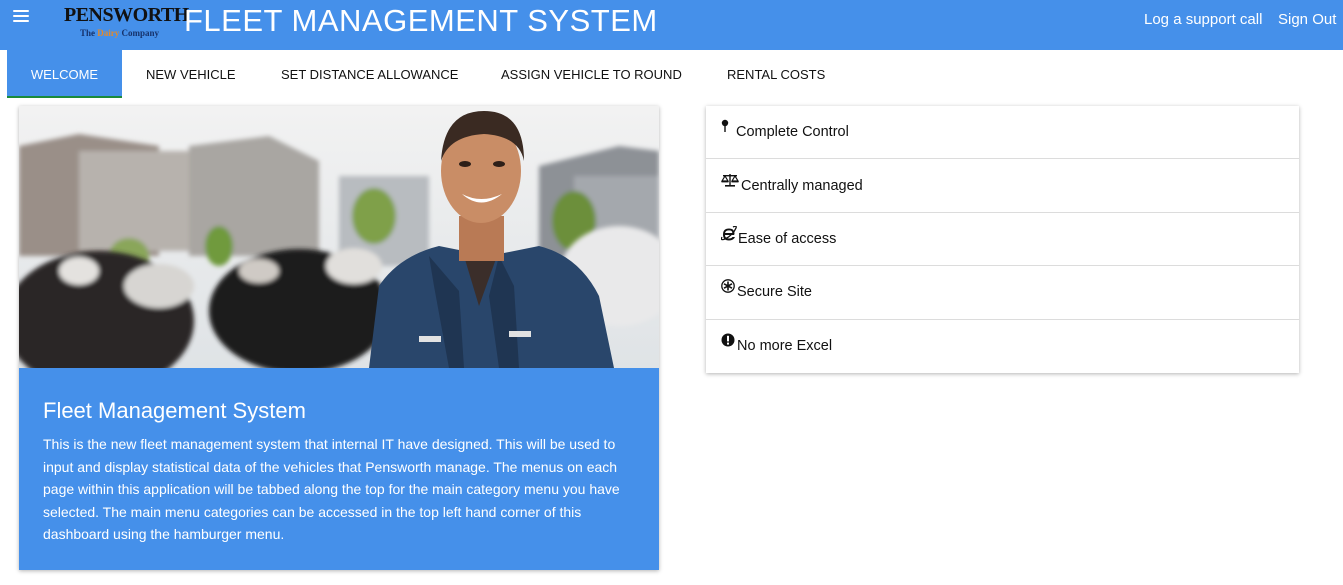 The width and height of the screenshot is (1343, 585). What do you see at coordinates (728, 287) in the screenshot?
I see `asterisk-icon` at bounding box center [728, 287].